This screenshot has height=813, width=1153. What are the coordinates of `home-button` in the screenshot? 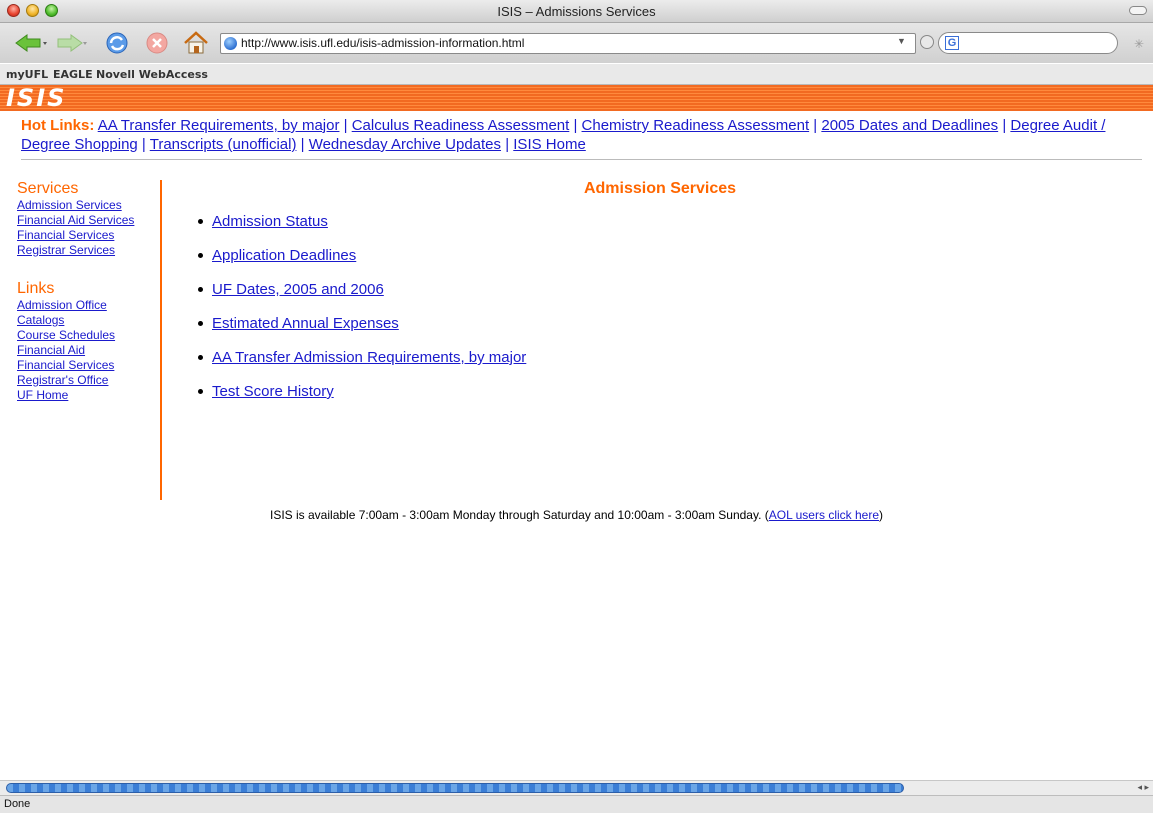 It's located at (196, 43).